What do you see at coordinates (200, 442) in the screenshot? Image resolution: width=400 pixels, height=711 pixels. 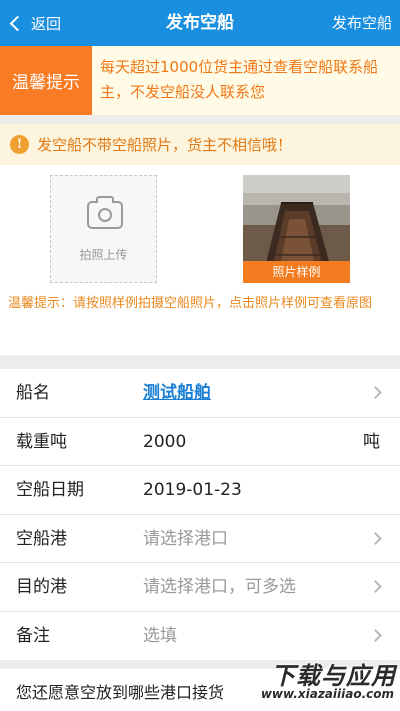 I see `tonnage-row: 载重吨 2000 吨` at bounding box center [200, 442].